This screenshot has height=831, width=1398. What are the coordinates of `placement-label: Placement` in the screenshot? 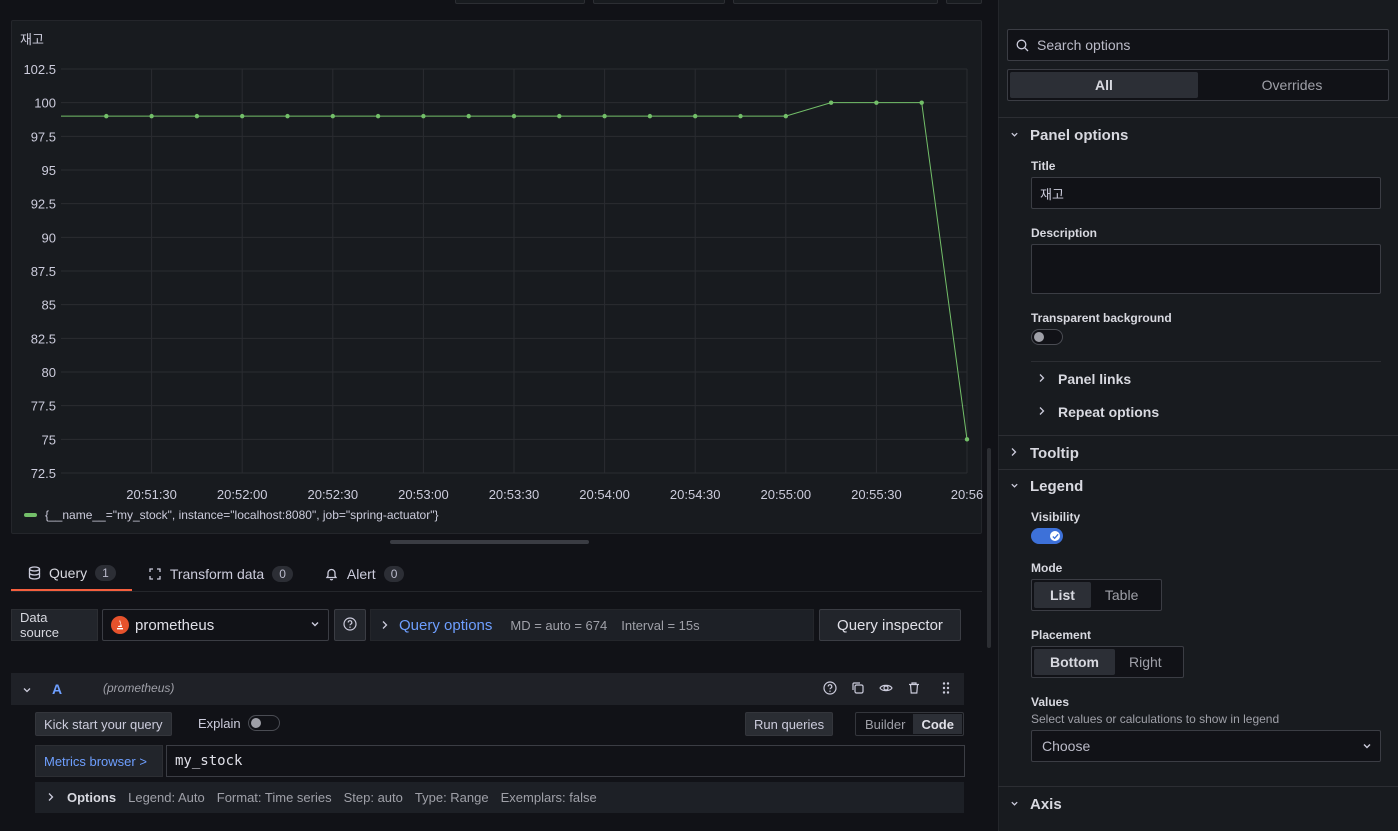 It's located at (1061, 635).